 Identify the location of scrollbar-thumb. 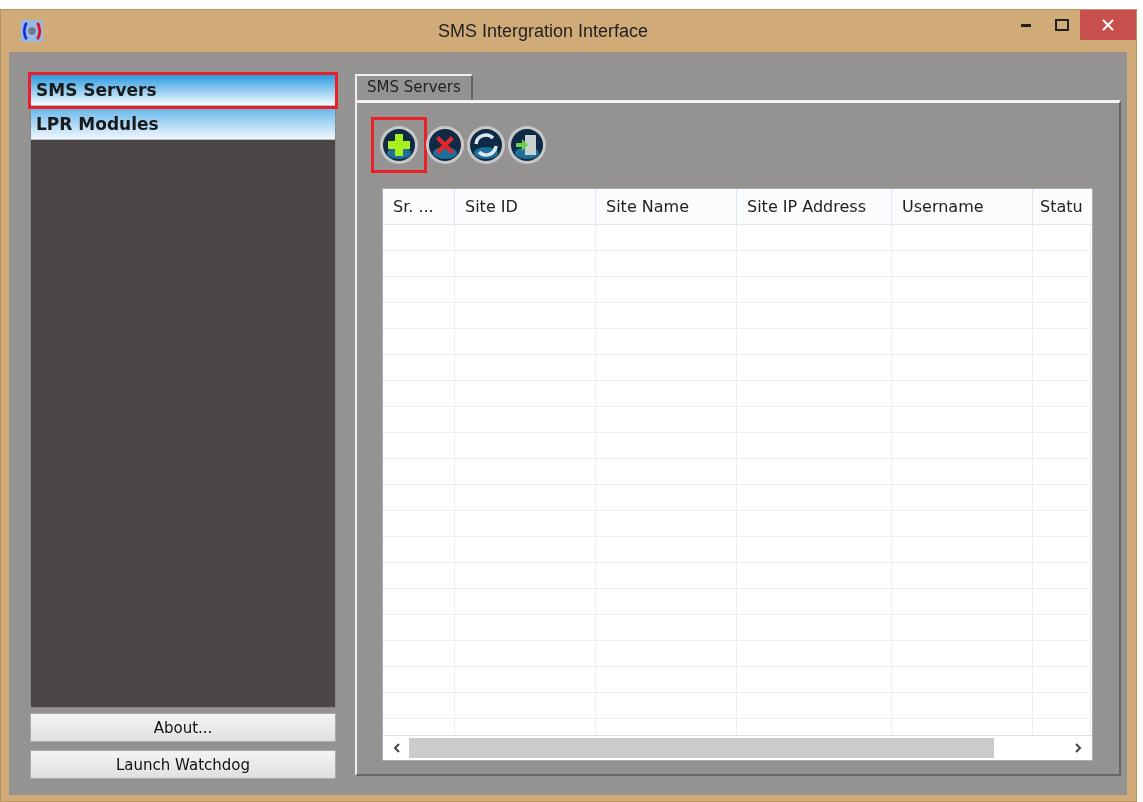
(701, 748).